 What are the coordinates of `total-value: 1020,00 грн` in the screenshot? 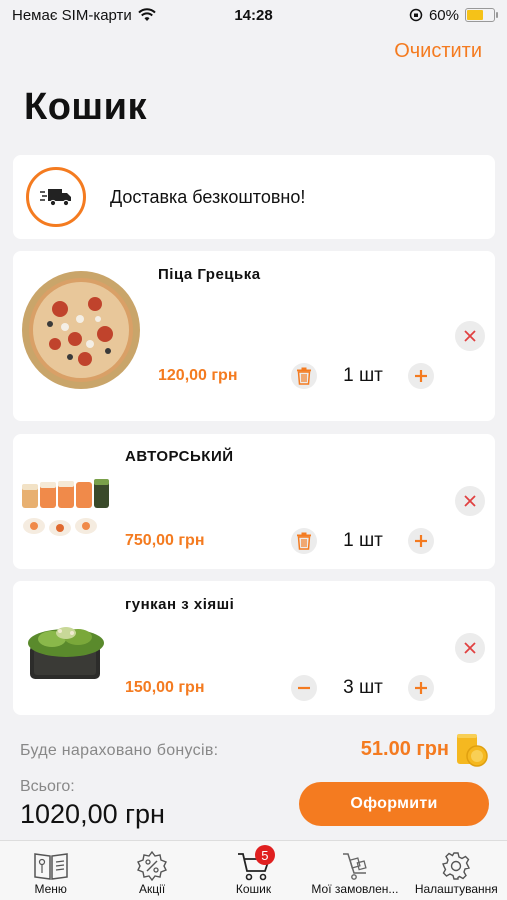 It's located at (92, 814).